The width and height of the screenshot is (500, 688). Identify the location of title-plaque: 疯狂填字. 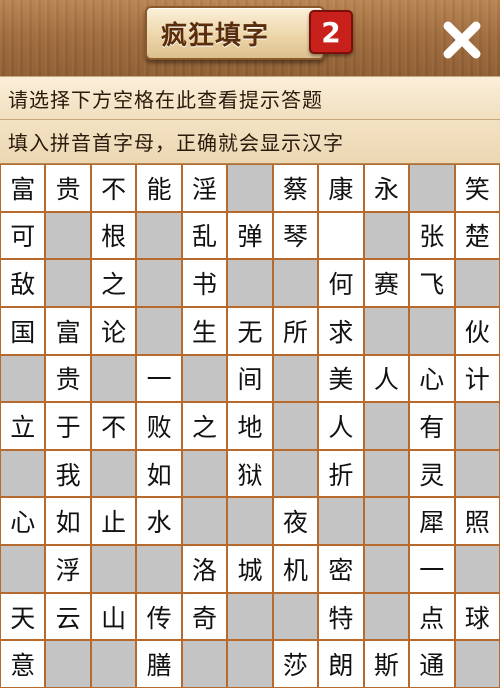
(235, 33).